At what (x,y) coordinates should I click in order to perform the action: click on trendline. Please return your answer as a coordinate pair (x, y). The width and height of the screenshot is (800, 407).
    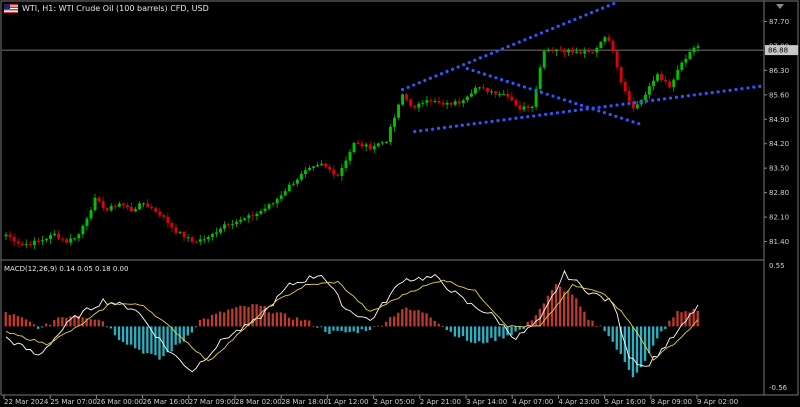
    Looking at the image, I should click on (588, 109).